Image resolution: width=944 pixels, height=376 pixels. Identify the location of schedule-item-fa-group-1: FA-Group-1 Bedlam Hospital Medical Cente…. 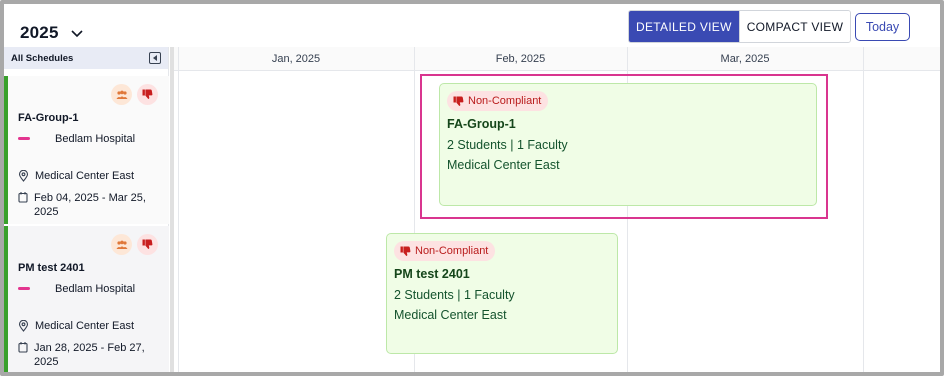
(86, 150).